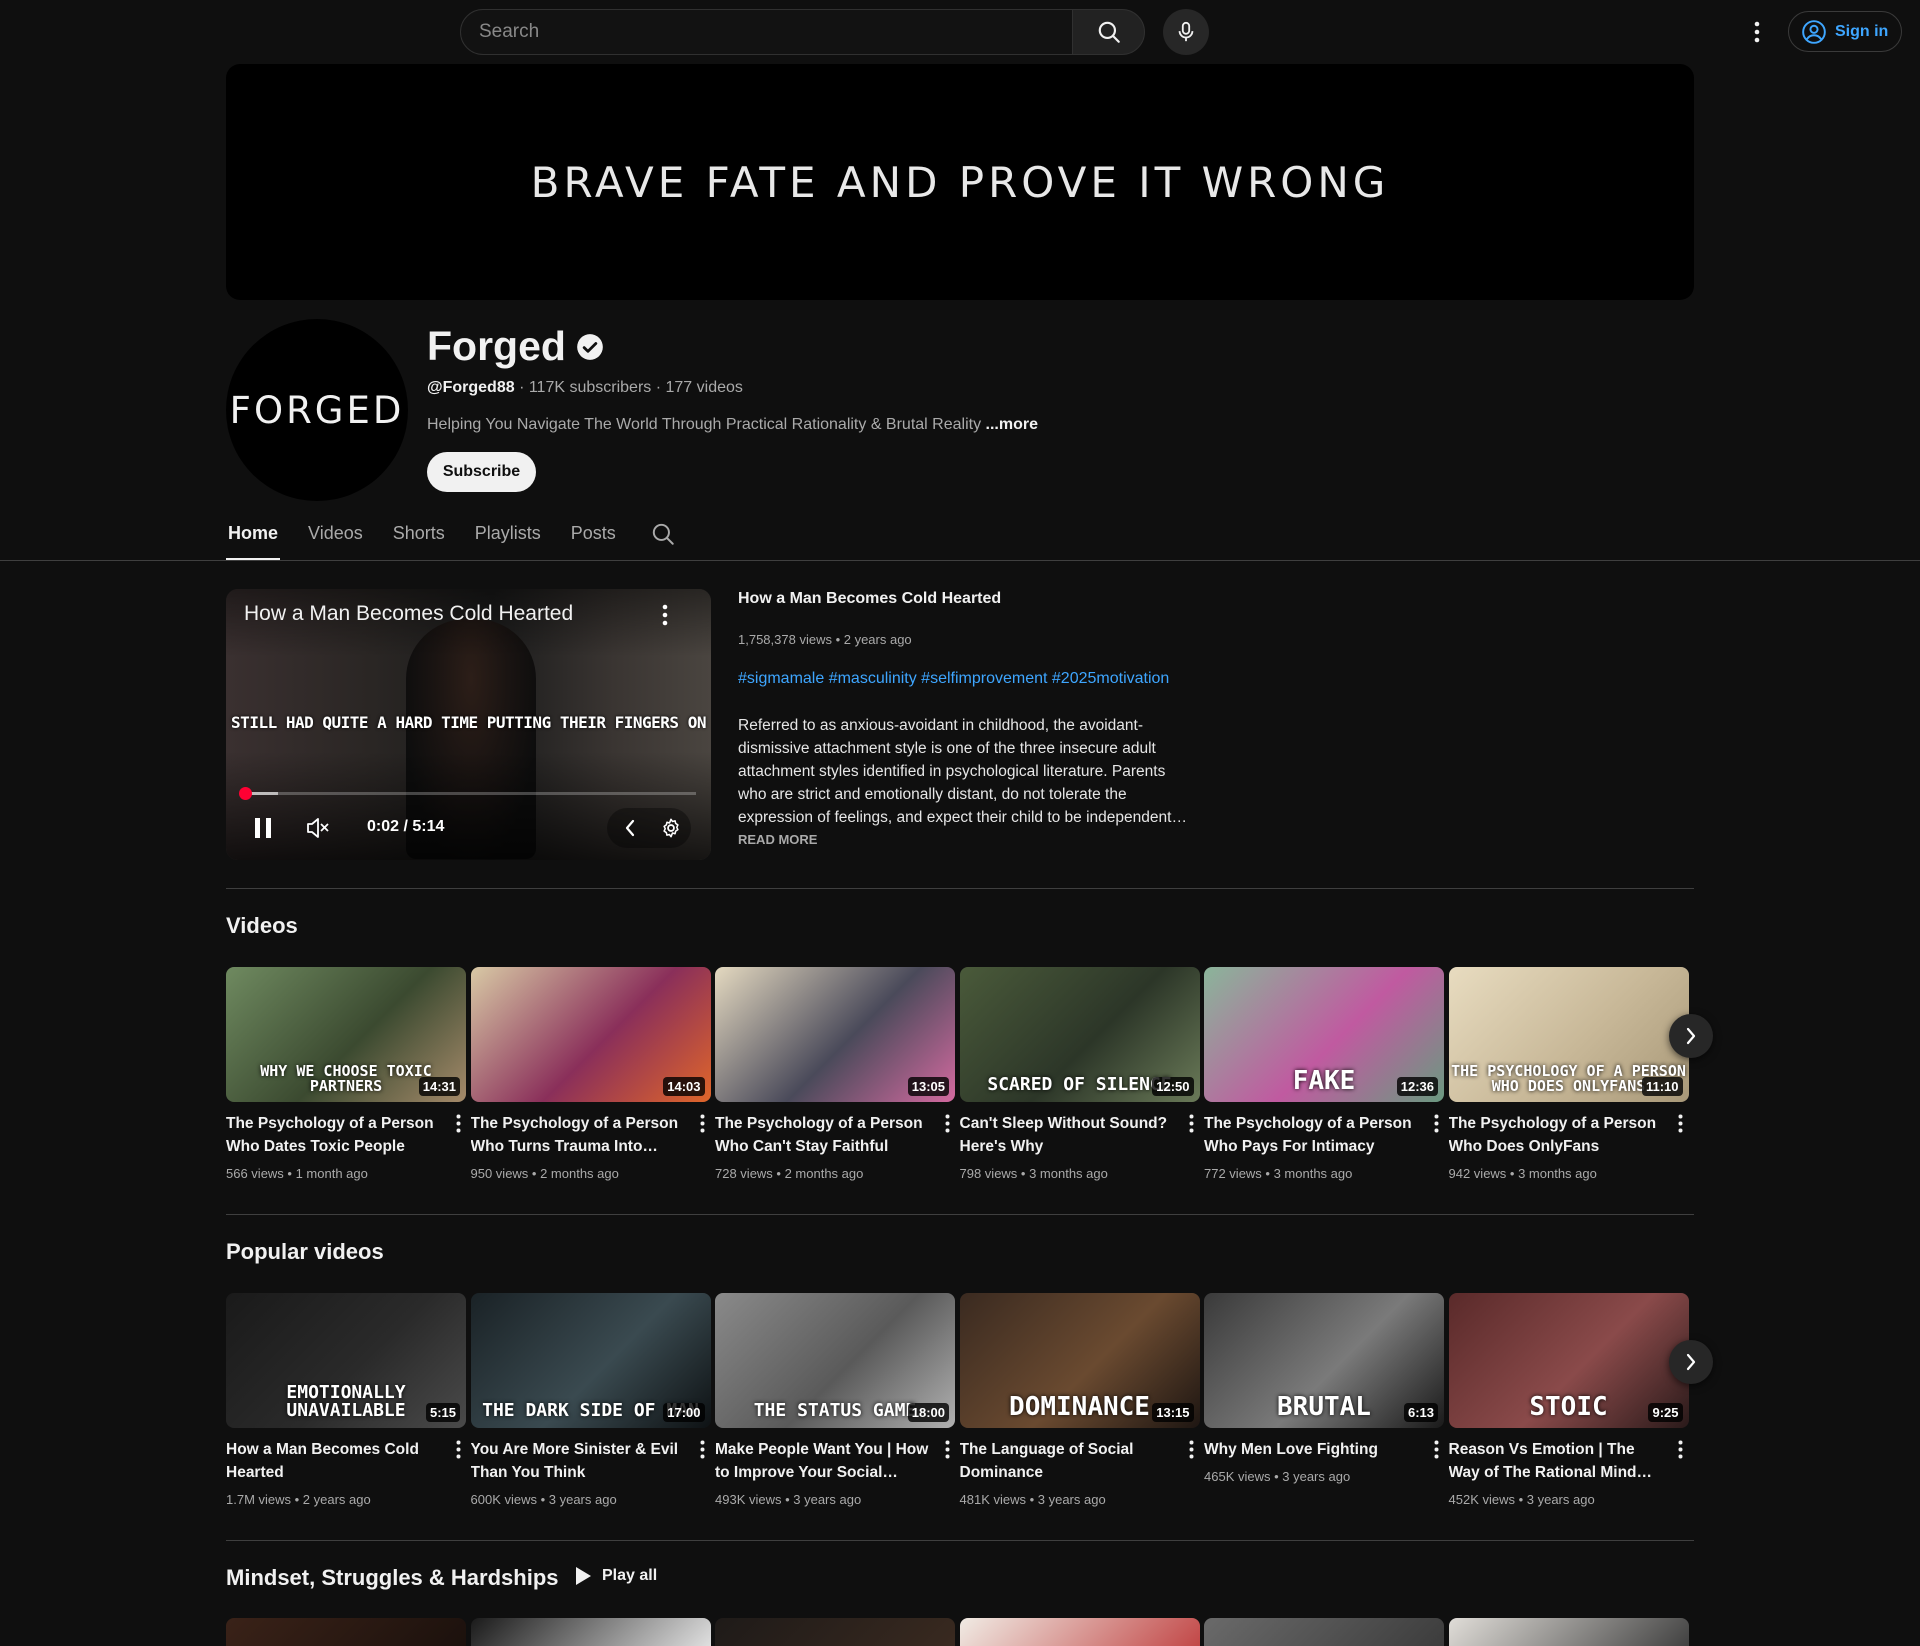 The image size is (1920, 1646). What do you see at coordinates (835, 1034) in the screenshot?
I see `video-thumbnail: 13:05` at bounding box center [835, 1034].